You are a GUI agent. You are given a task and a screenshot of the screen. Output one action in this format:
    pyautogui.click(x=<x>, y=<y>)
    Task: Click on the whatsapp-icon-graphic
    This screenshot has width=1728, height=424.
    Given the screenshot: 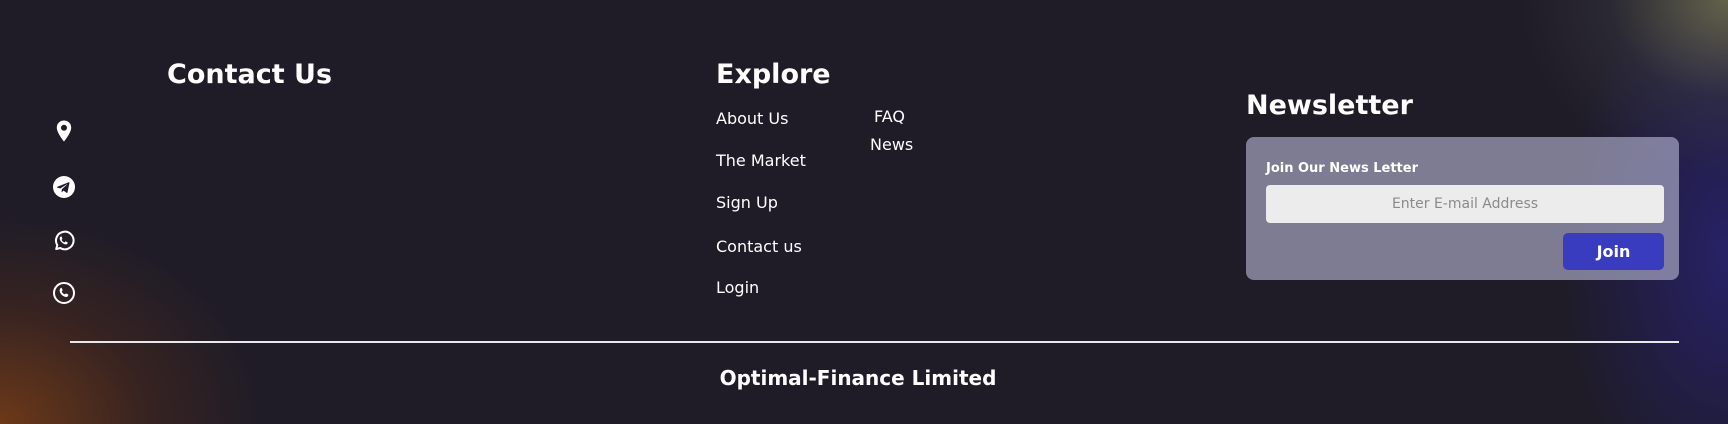 What is the action you would take?
    pyautogui.click(x=65, y=240)
    